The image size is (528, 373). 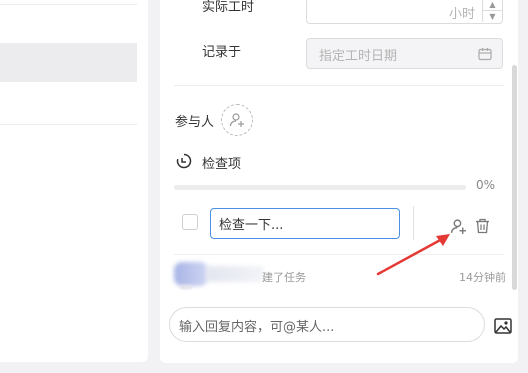 I want to click on activity-text: 建了任务, so click(x=284, y=277).